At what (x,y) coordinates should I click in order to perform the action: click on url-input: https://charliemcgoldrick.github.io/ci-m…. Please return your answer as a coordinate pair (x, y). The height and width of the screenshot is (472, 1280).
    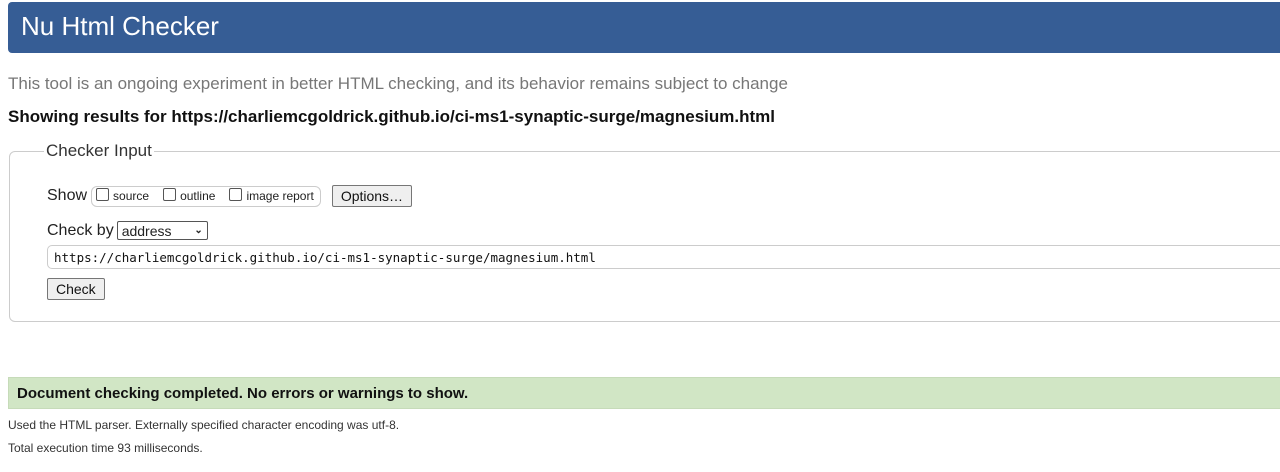
    Looking at the image, I should click on (663, 257).